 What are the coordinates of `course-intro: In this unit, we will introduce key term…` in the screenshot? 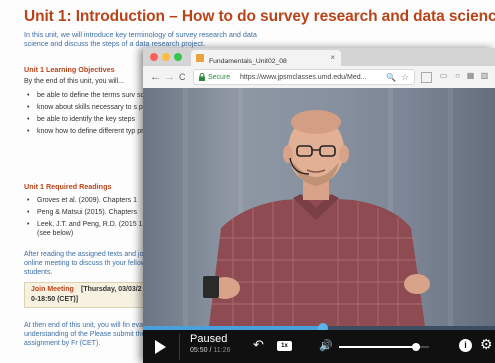 It's located at (140, 39).